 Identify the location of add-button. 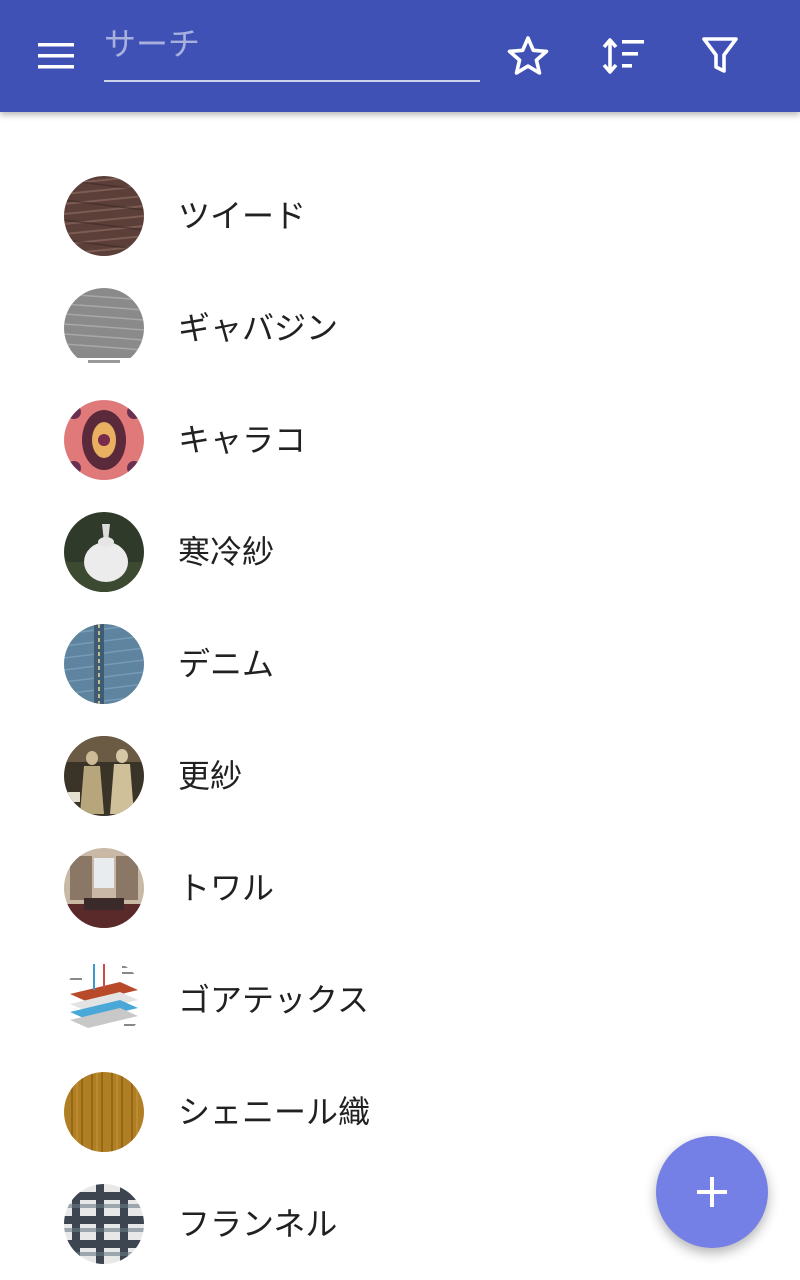
(712, 1192).